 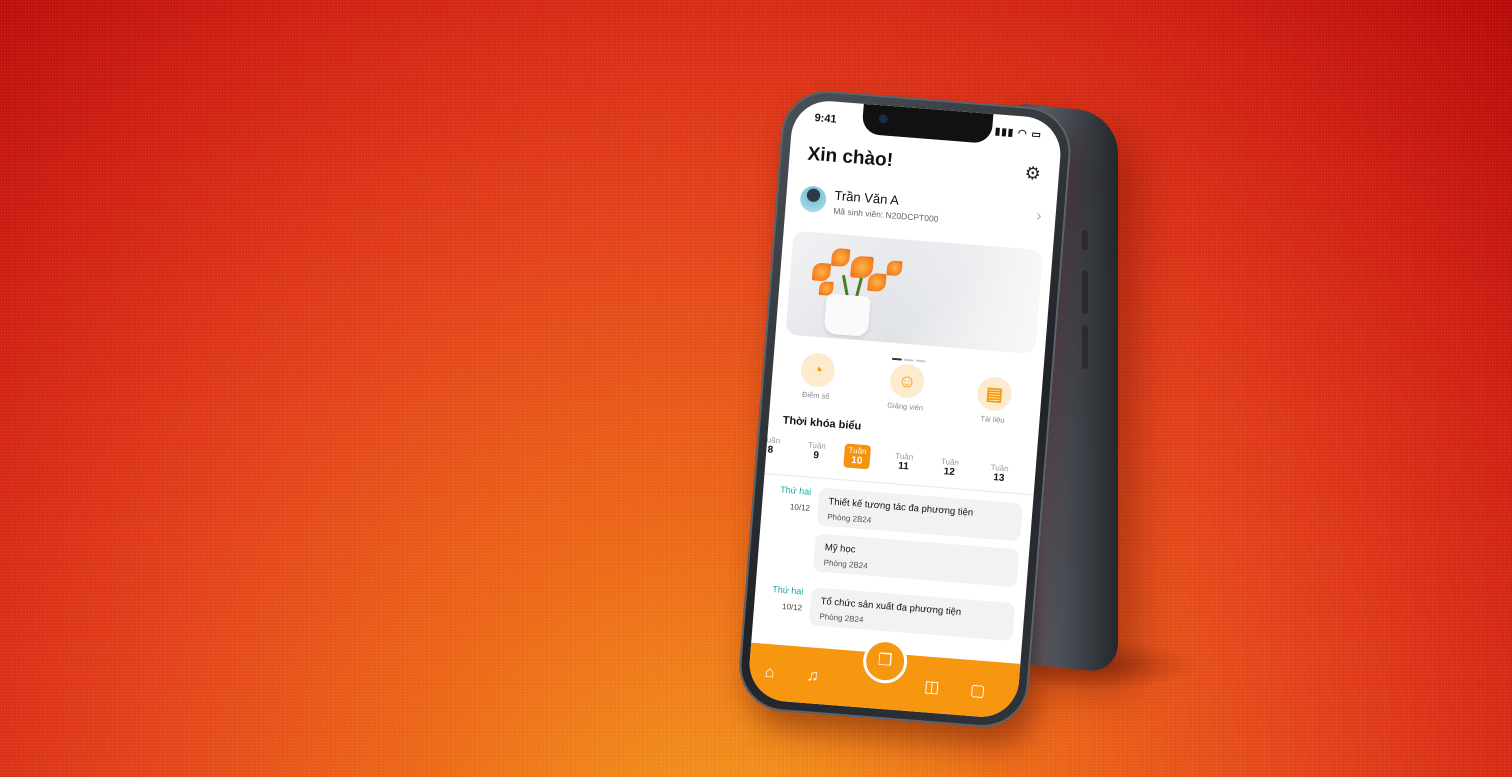 I want to click on quick-action-label: Giảng viên, so click(x=905, y=406).